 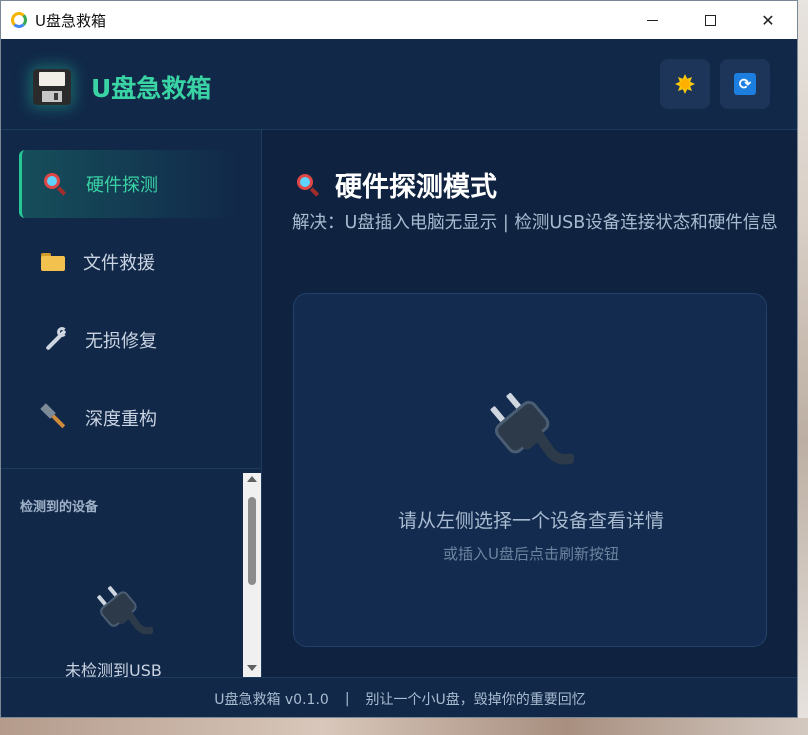 What do you see at coordinates (131, 468) in the screenshot?
I see `sidebar-divider` at bounding box center [131, 468].